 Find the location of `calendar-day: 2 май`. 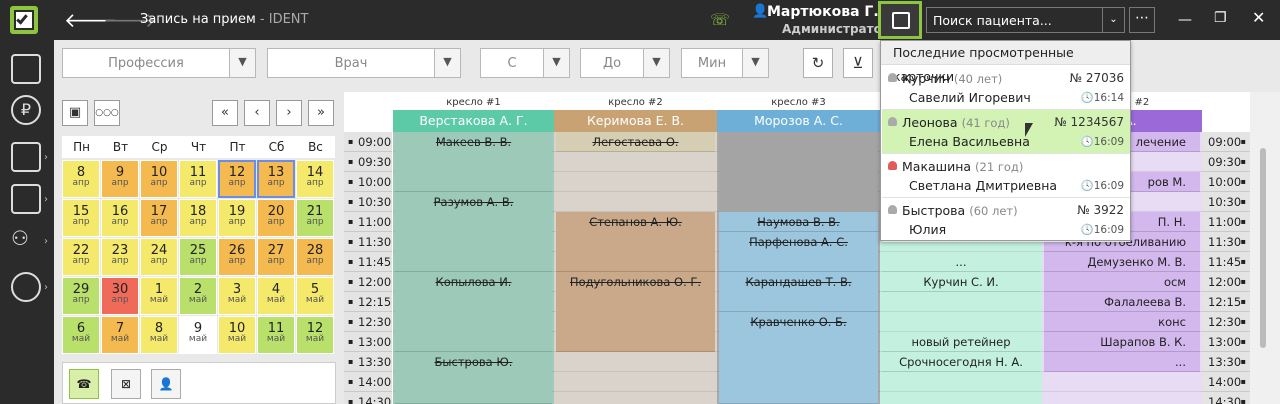

calendar-day: 2 май is located at coordinates (198, 296).